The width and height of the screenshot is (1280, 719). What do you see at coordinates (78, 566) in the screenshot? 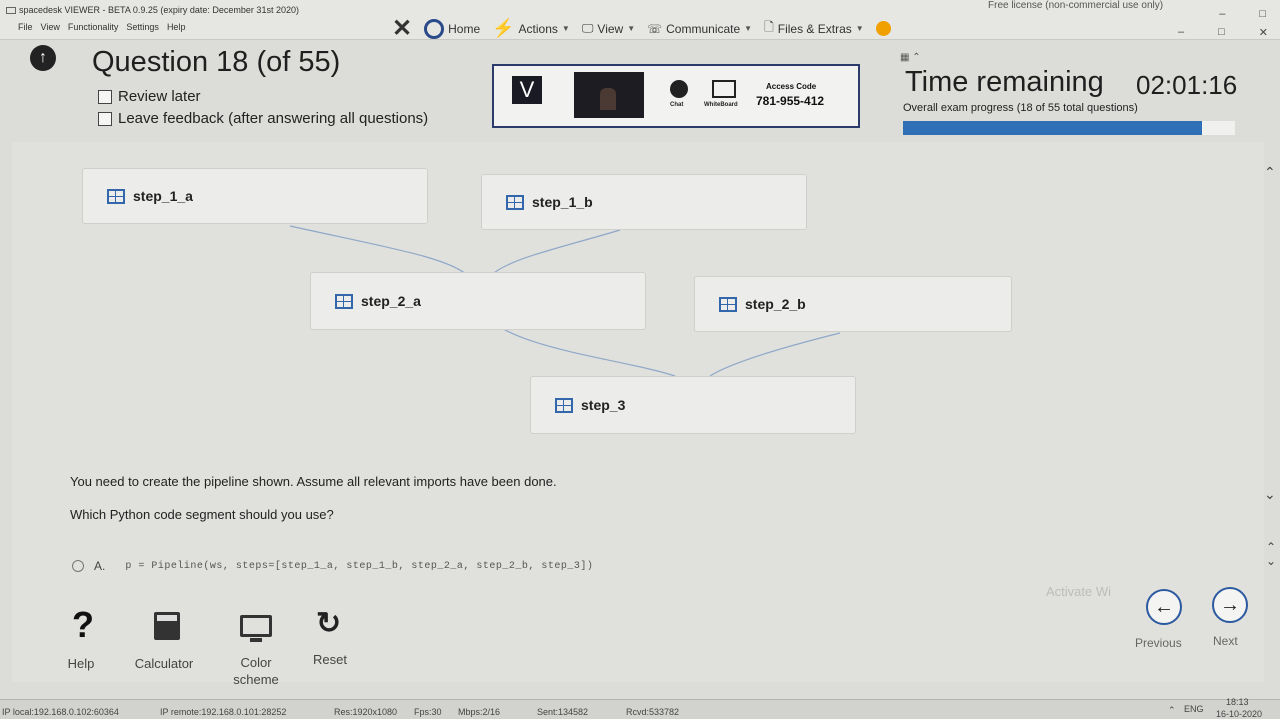
I see `radio-button` at bounding box center [78, 566].